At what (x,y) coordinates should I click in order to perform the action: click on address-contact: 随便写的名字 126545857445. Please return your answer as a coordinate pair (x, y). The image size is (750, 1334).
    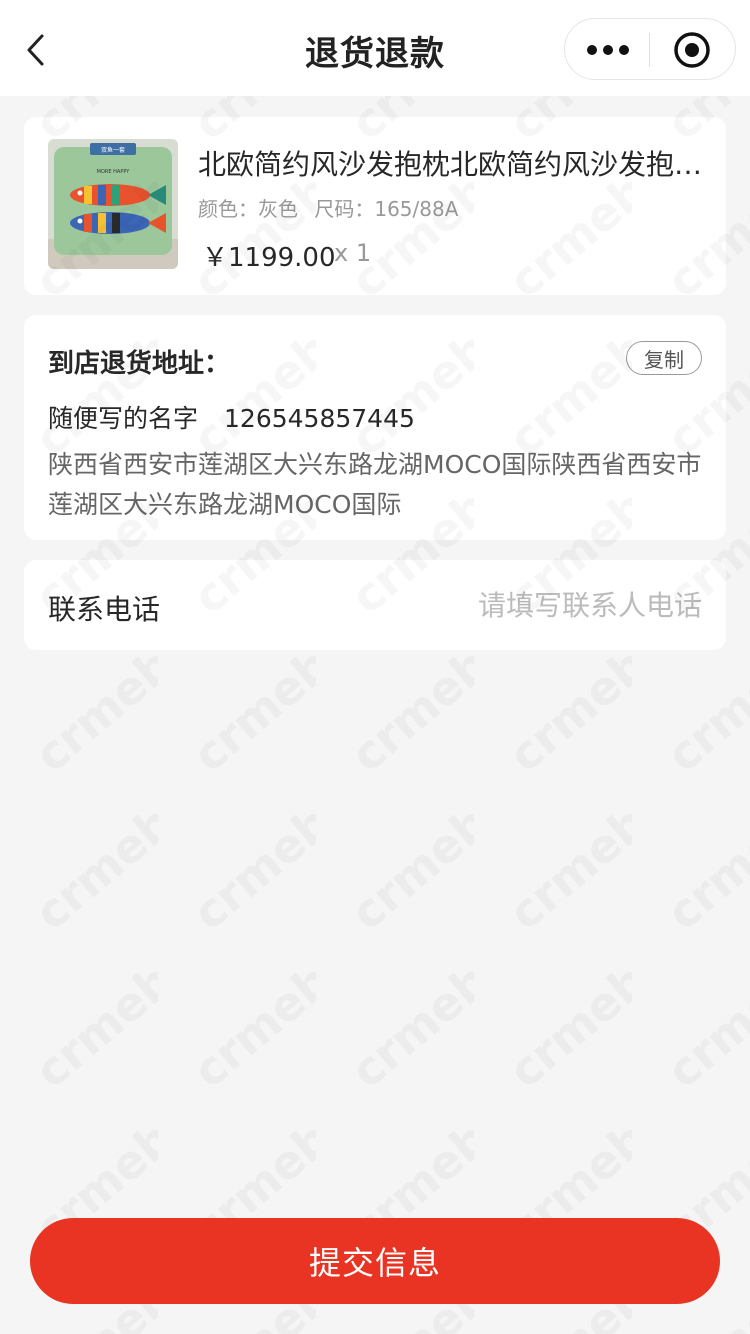
    Looking at the image, I should click on (231, 417).